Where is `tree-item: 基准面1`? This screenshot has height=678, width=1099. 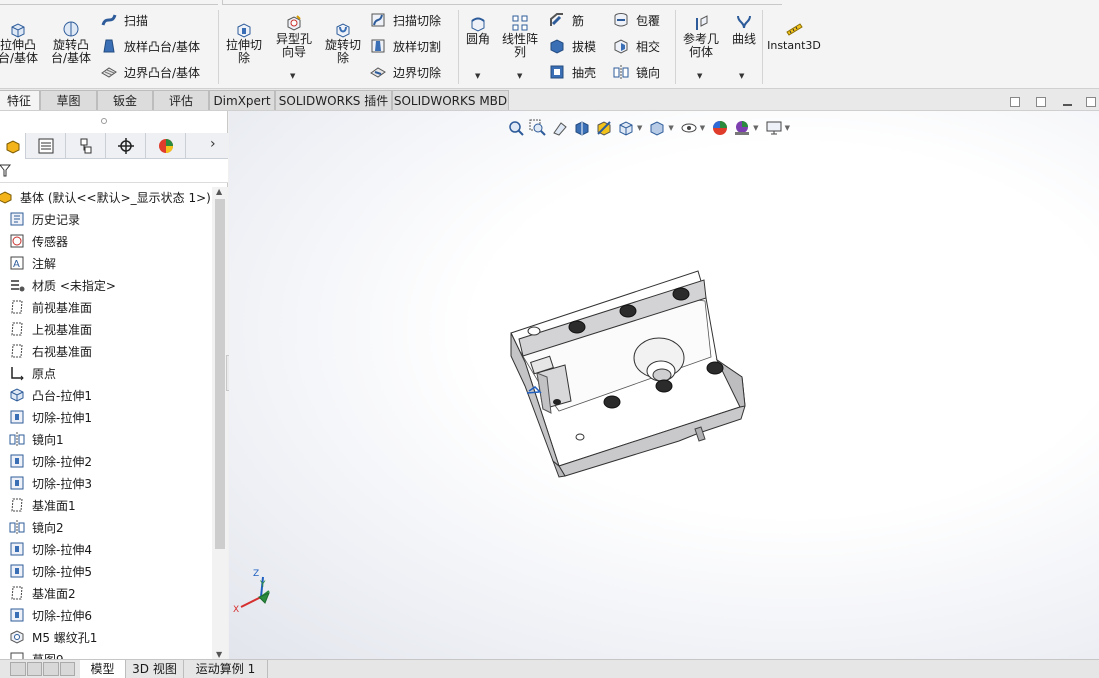
tree-item: 基准面1 is located at coordinates (42, 505).